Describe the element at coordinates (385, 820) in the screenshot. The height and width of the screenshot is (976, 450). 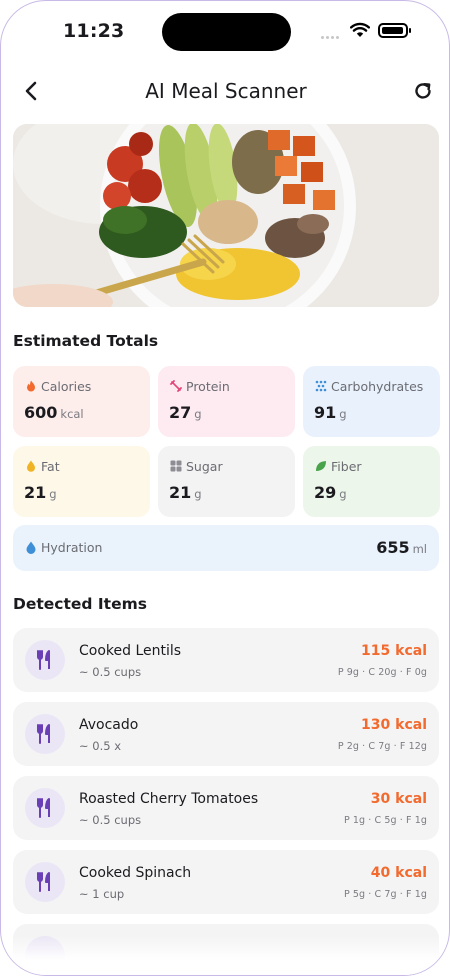
I see `item-macros: P 1g · C 5g · F 1g` at that location.